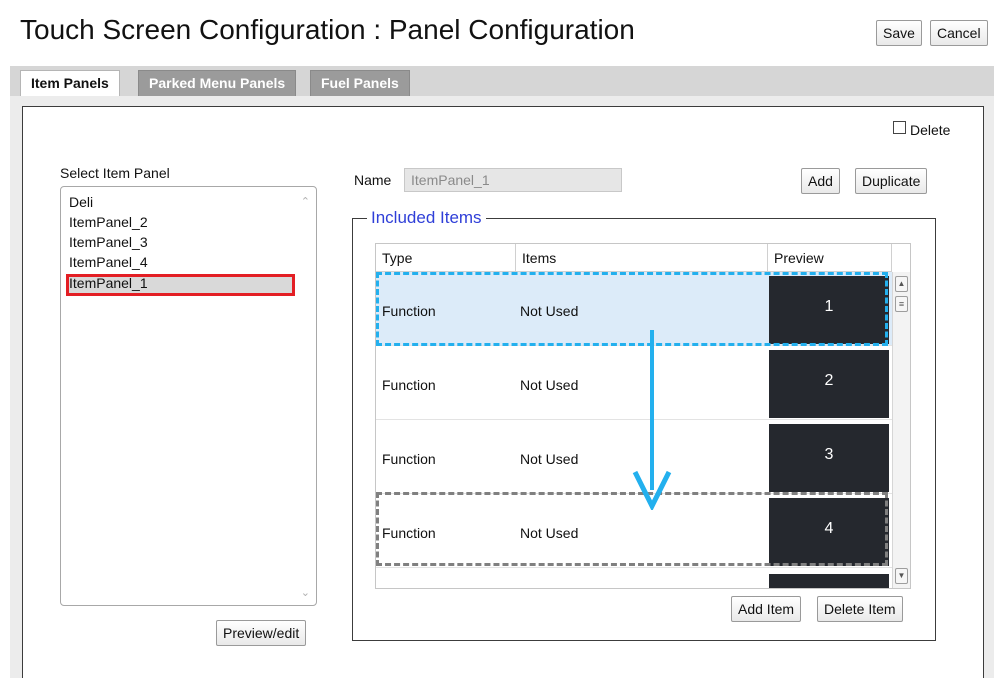 The height and width of the screenshot is (678, 994). I want to click on tab-parked-menu-panels: Parked Menu Panels, so click(217, 83).